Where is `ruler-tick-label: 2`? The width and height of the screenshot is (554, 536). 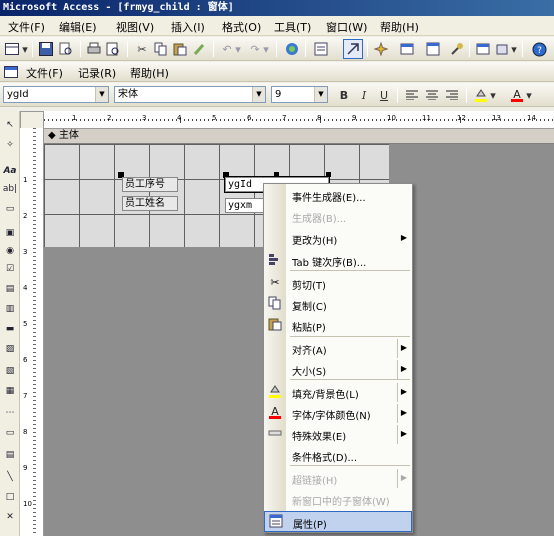 ruler-tick-label: 2 is located at coordinates (109, 118).